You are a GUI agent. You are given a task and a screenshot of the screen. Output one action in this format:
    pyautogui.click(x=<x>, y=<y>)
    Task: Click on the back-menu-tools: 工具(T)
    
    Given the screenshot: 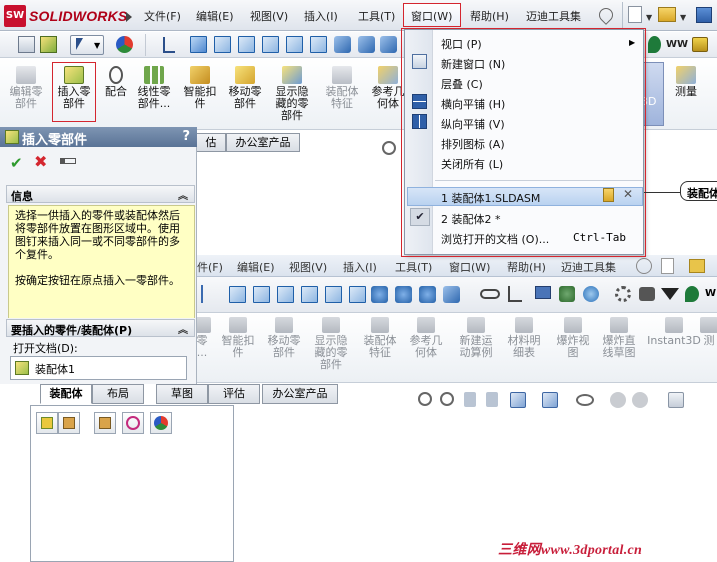 What is the action you would take?
    pyautogui.click(x=413, y=267)
    